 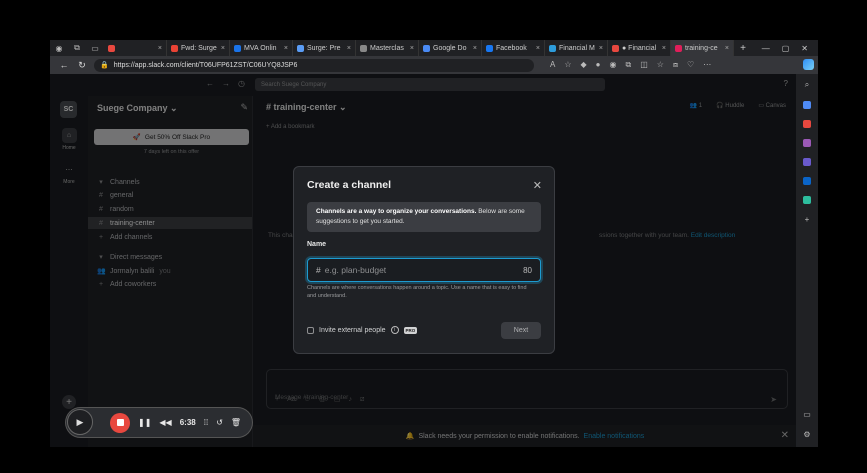 I want to click on channel-name-field: # 80, so click(x=424, y=270).